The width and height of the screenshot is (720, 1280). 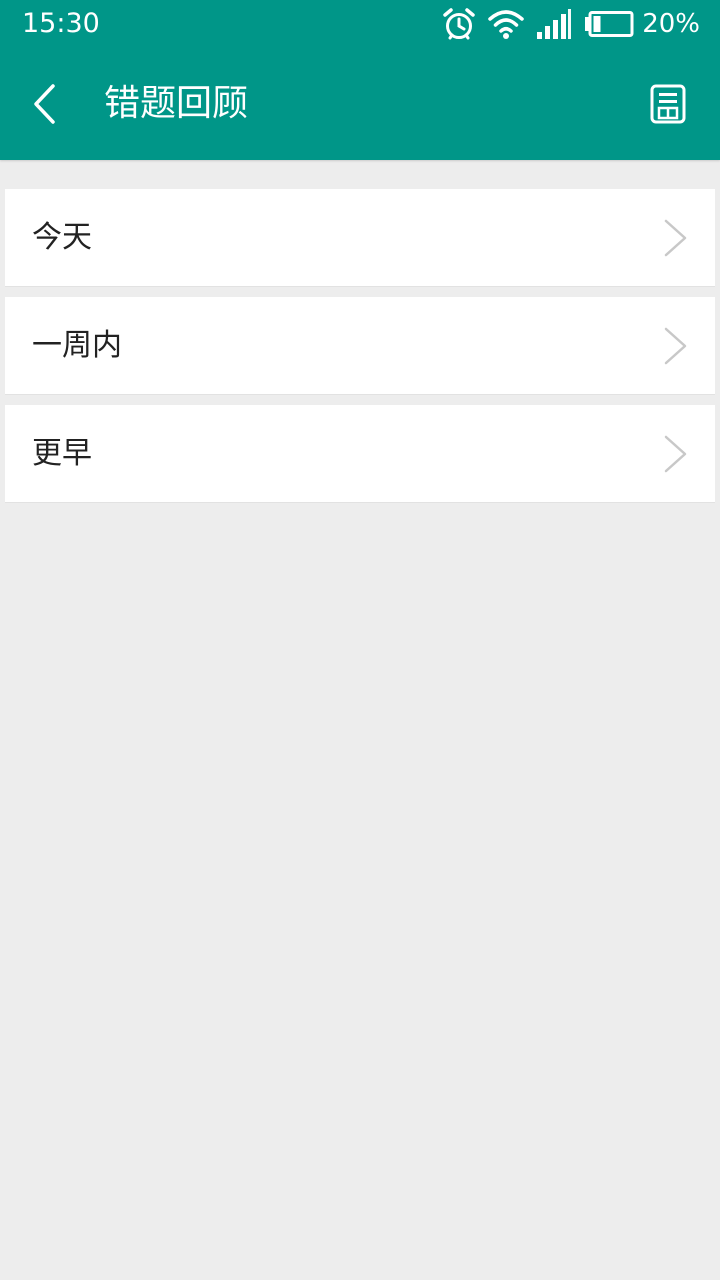 I want to click on status-bar: 15:30 20%, so click(x=360, y=25).